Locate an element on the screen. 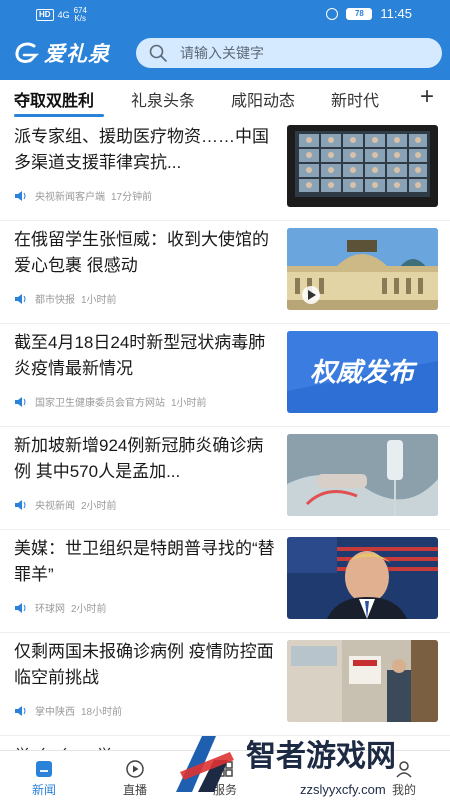 This screenshot has height=800, width=450. logo-mark-icon is located at coordinates (27, 52).